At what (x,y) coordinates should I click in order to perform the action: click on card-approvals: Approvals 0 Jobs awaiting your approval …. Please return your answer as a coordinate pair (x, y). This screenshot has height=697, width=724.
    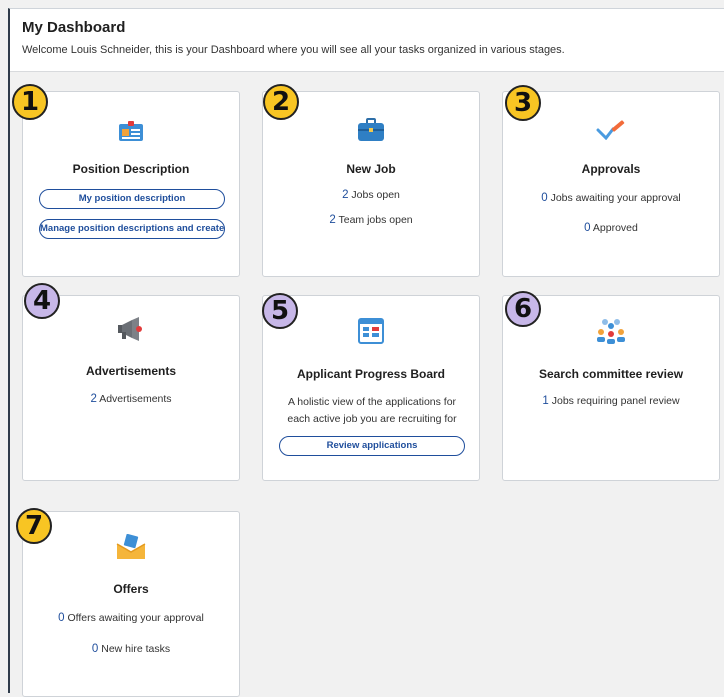
    Looking at the image, I should click on (611, 184).